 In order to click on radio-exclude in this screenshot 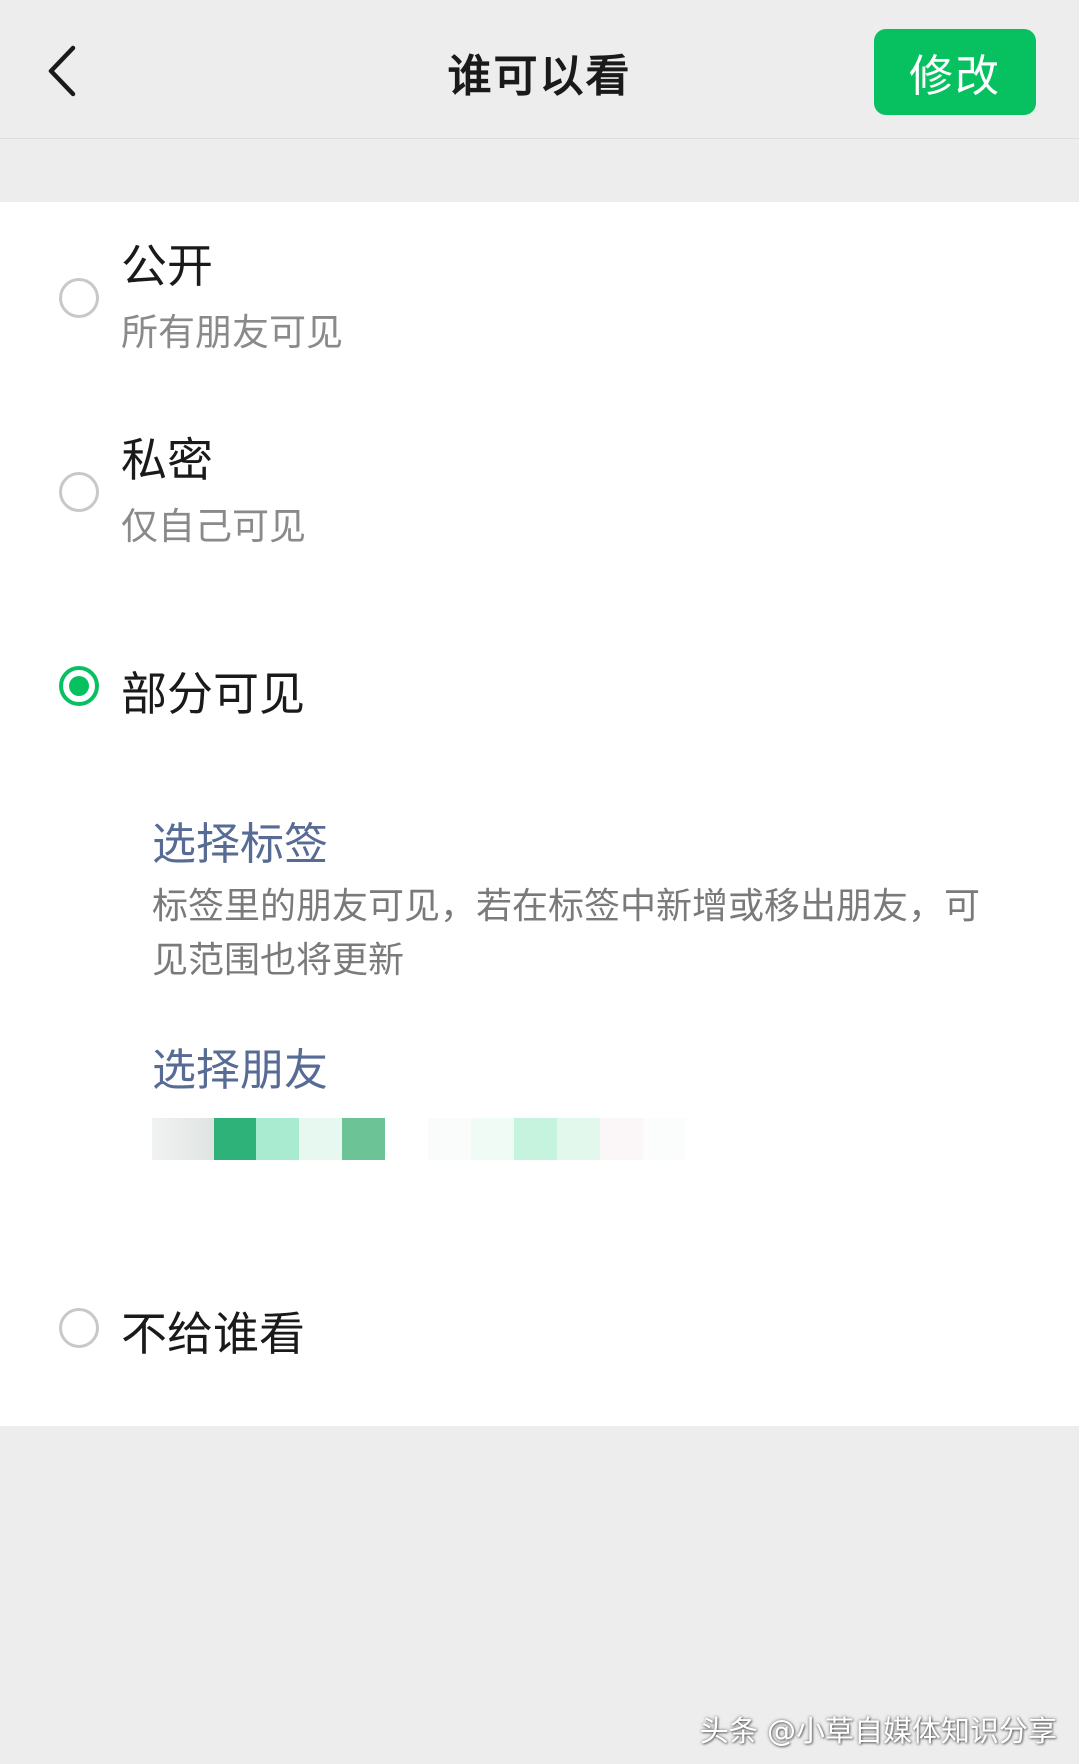, I will do `click(79, 1328)`.